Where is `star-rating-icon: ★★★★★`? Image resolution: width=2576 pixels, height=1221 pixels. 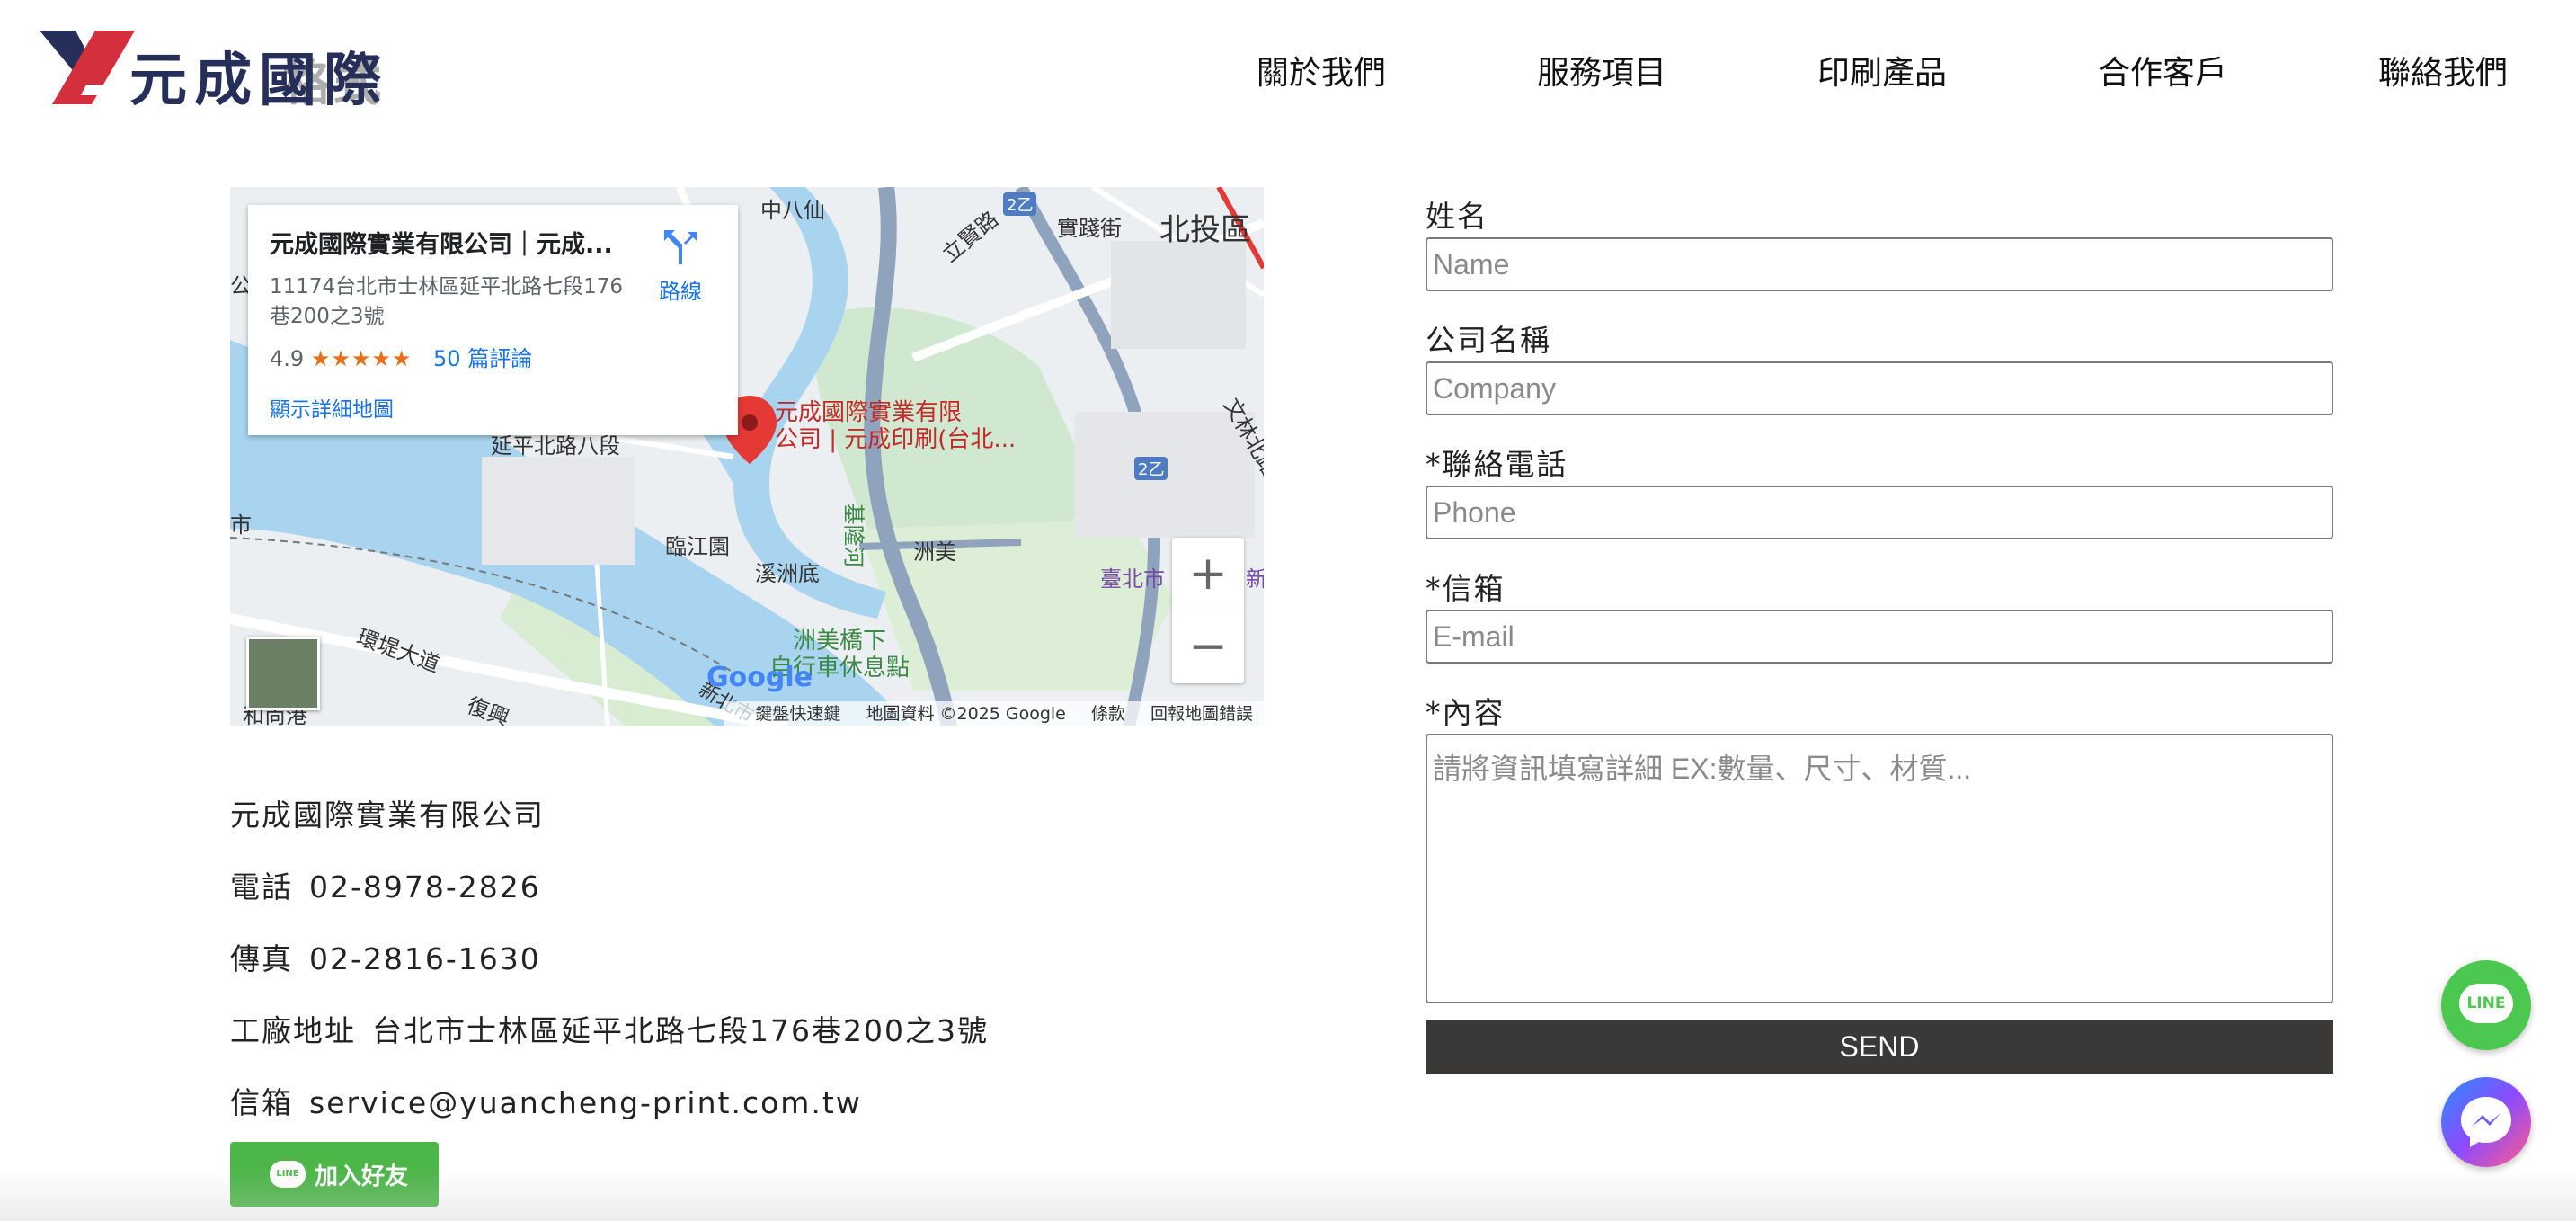 star-rating-icon: ★★★★★ is located at coordinates (361, 358).